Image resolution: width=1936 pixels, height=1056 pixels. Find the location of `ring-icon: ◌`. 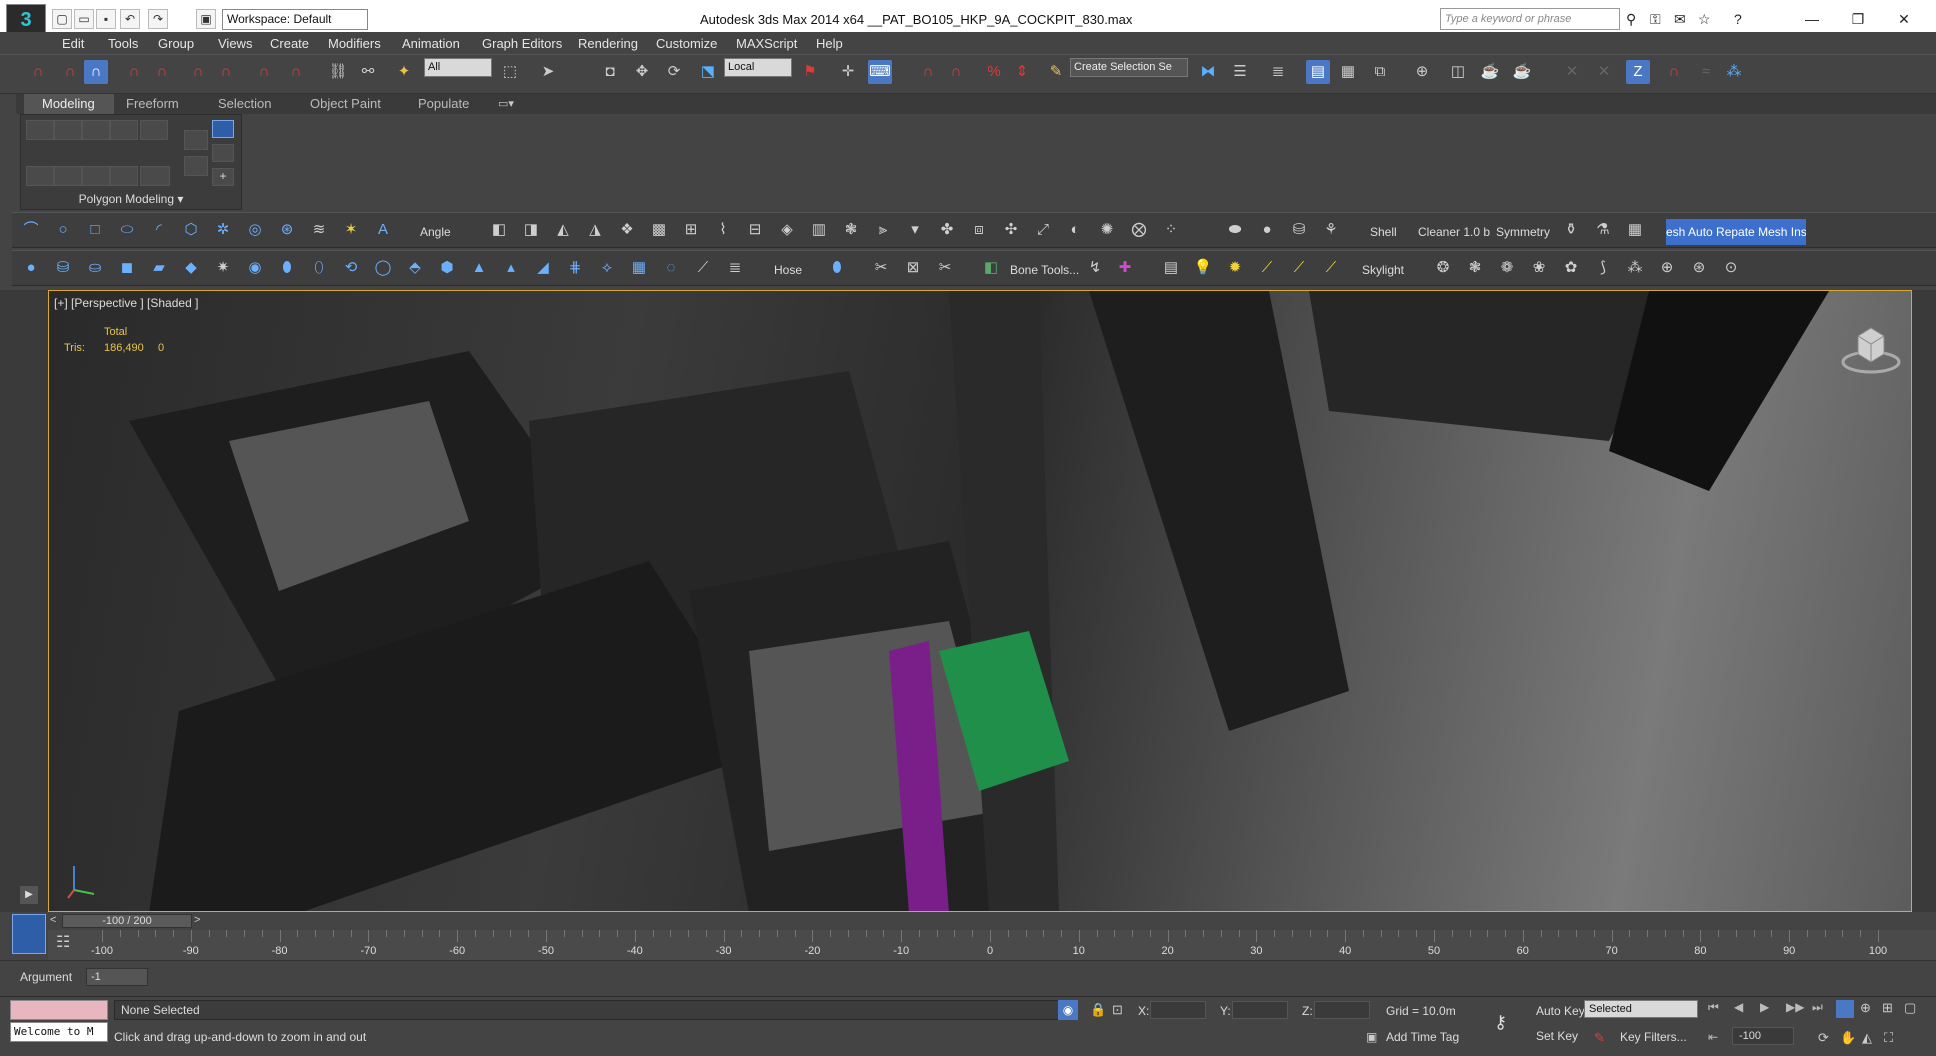

ring-icon: ◌ is located at coordinates (671, 268).